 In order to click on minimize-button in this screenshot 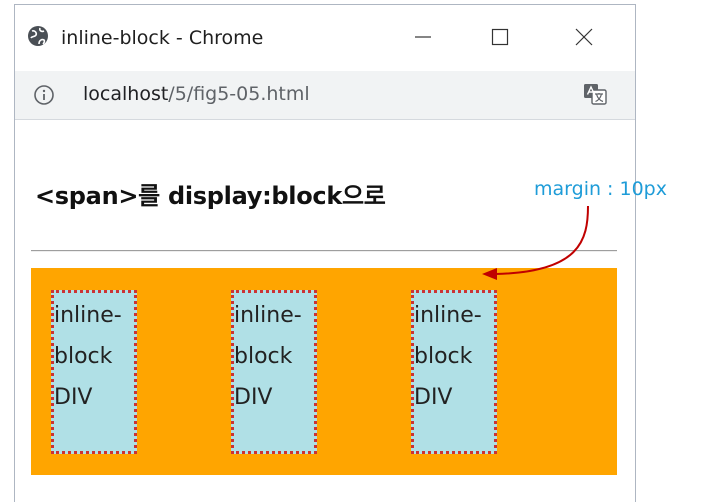, I will do `click(423, 37)`.